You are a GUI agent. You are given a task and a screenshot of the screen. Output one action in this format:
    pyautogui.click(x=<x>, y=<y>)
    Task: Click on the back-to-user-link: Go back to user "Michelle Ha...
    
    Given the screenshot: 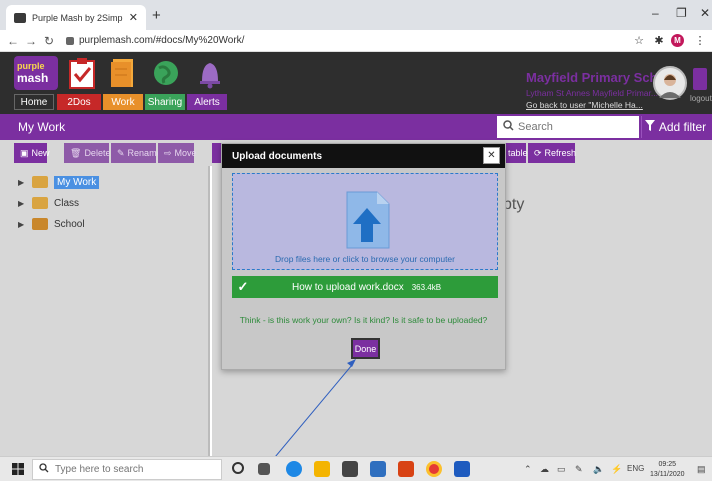 What is the action you would take?
    pyautogui.click(x=584, y=105)
    